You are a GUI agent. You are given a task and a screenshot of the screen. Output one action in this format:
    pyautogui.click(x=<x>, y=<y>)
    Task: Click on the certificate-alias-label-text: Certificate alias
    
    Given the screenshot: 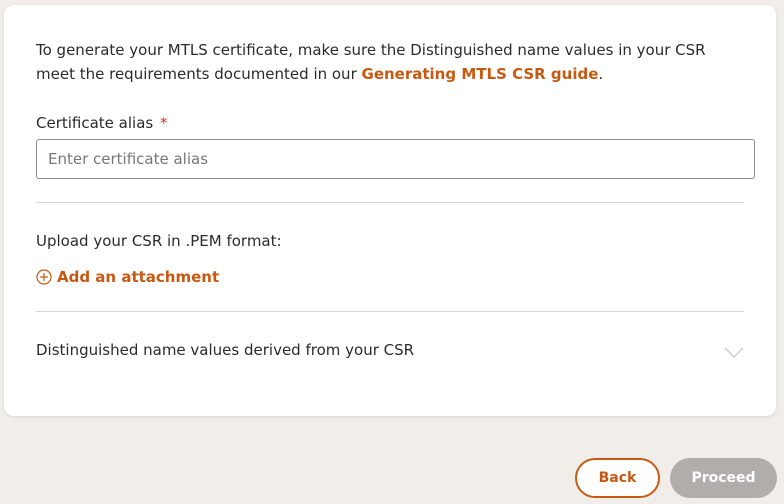 What is the action you would take?
    pyautogui.click(x=95, y=123)
    